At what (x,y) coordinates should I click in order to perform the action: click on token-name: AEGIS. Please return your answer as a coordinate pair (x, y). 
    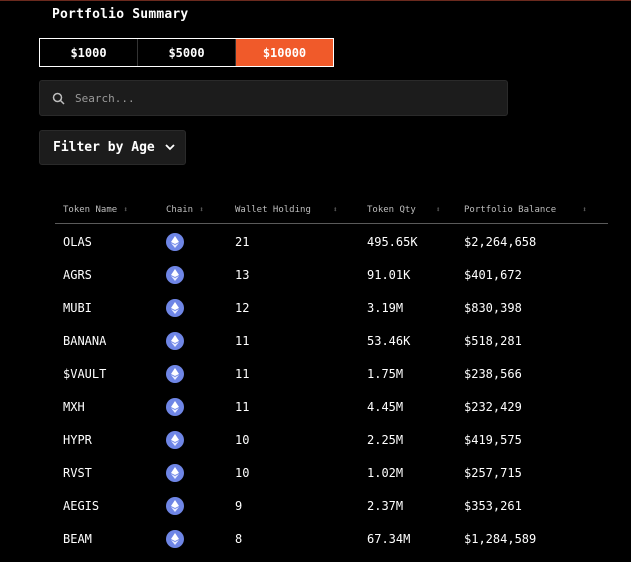
    Looking at the image, I should click on (81, 505).